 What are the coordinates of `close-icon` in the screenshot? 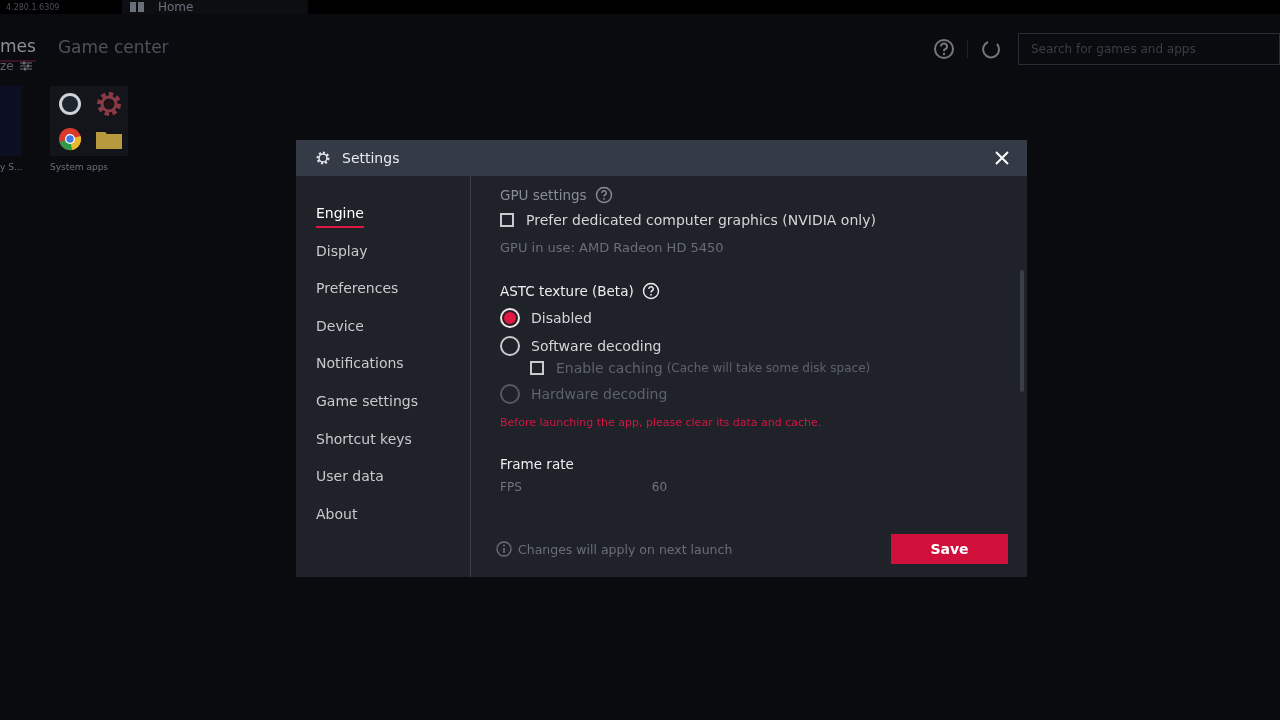 It's located at (1002, 158).